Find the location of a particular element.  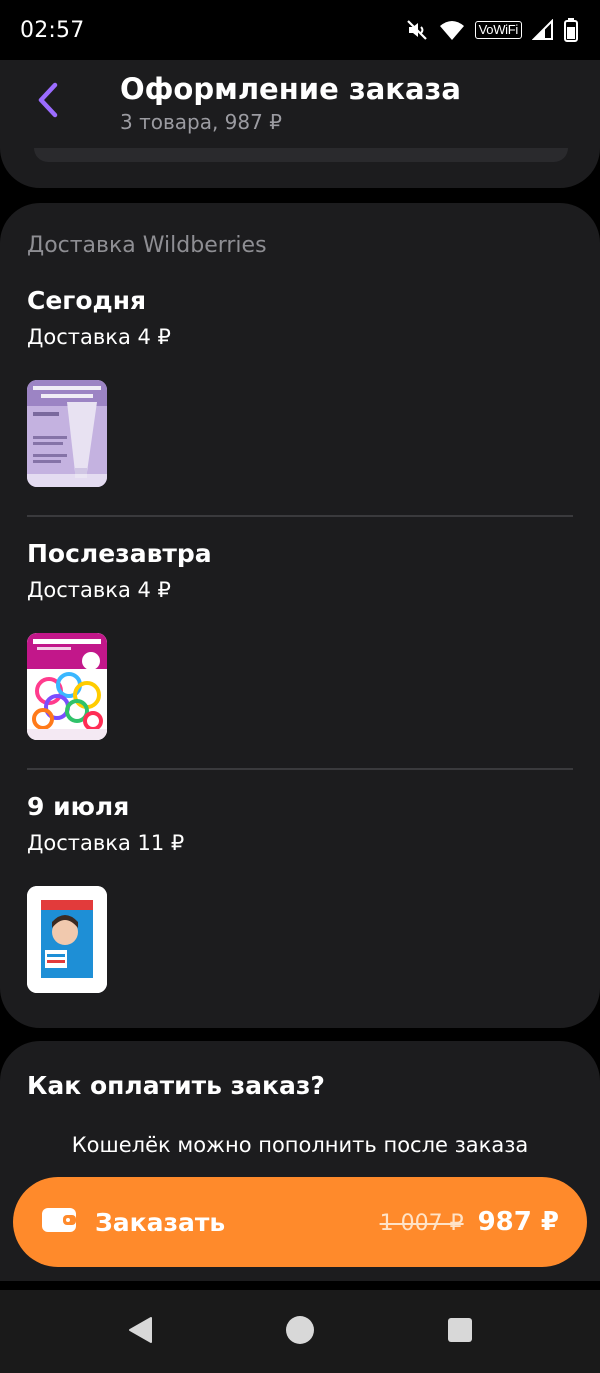

signal-icon is located at coordinates (543, 30).